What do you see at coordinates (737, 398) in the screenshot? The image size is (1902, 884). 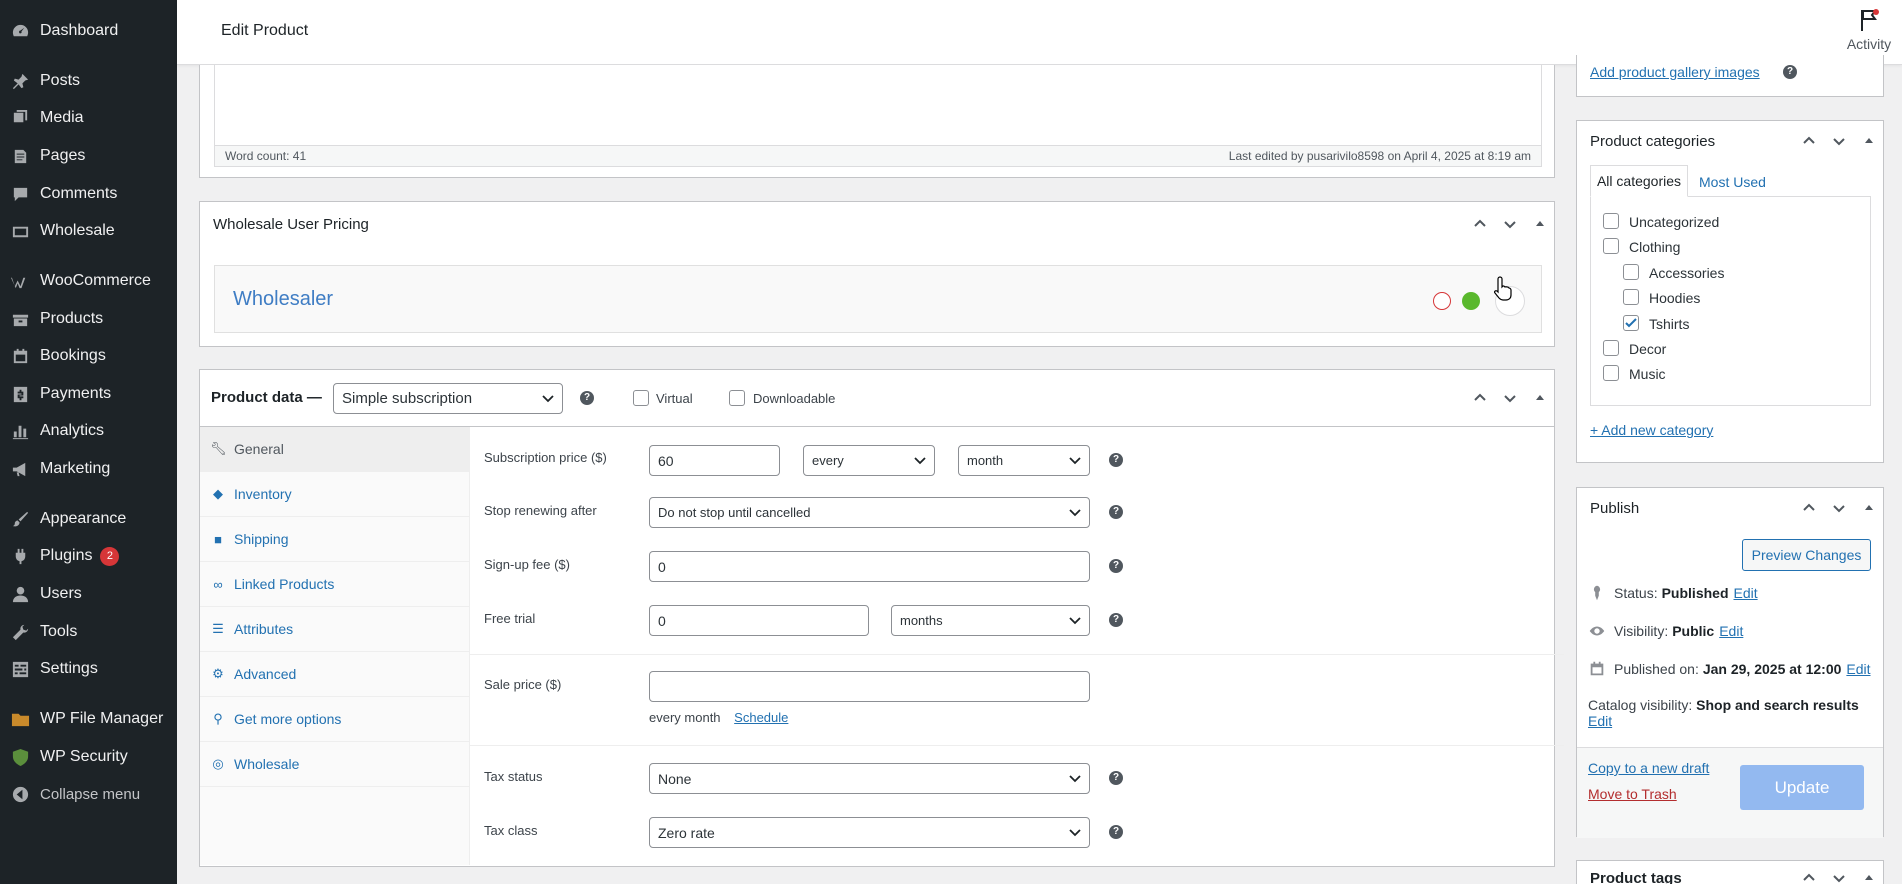 I see `downloadable-checkbox` at bounding box center [737, 398].